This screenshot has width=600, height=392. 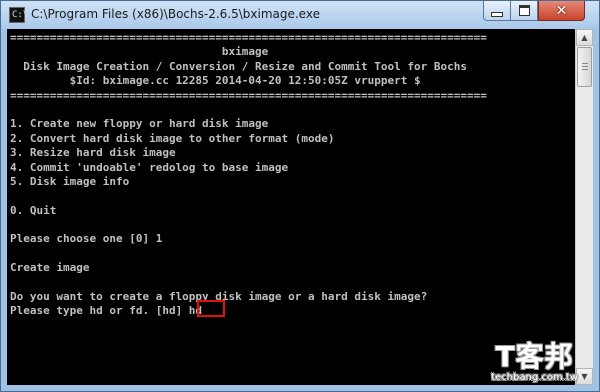 What do you see at coordinates (50, 268) in the screenshot?
I see `create-image-heading: Create image` at bounding box center [50, 268].